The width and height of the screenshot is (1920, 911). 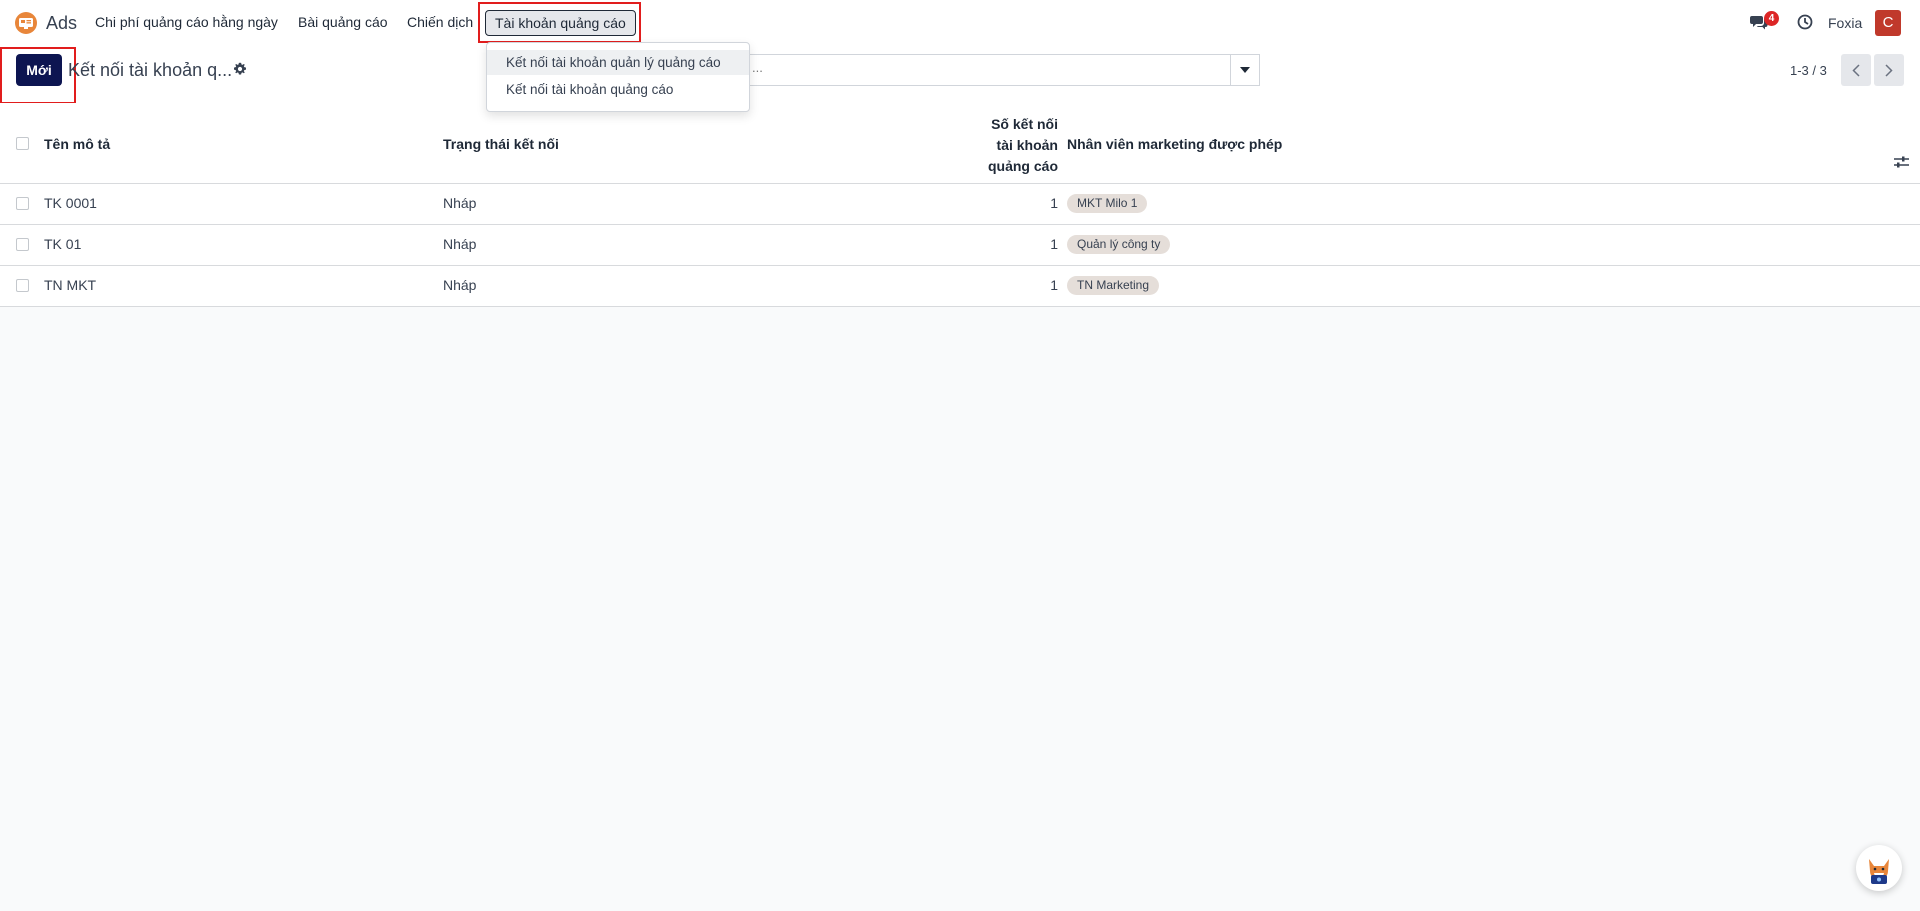 I want to click on table-row: TK 0001 Nháp 1 MKT Milo 1, so click(x=960, y=204).